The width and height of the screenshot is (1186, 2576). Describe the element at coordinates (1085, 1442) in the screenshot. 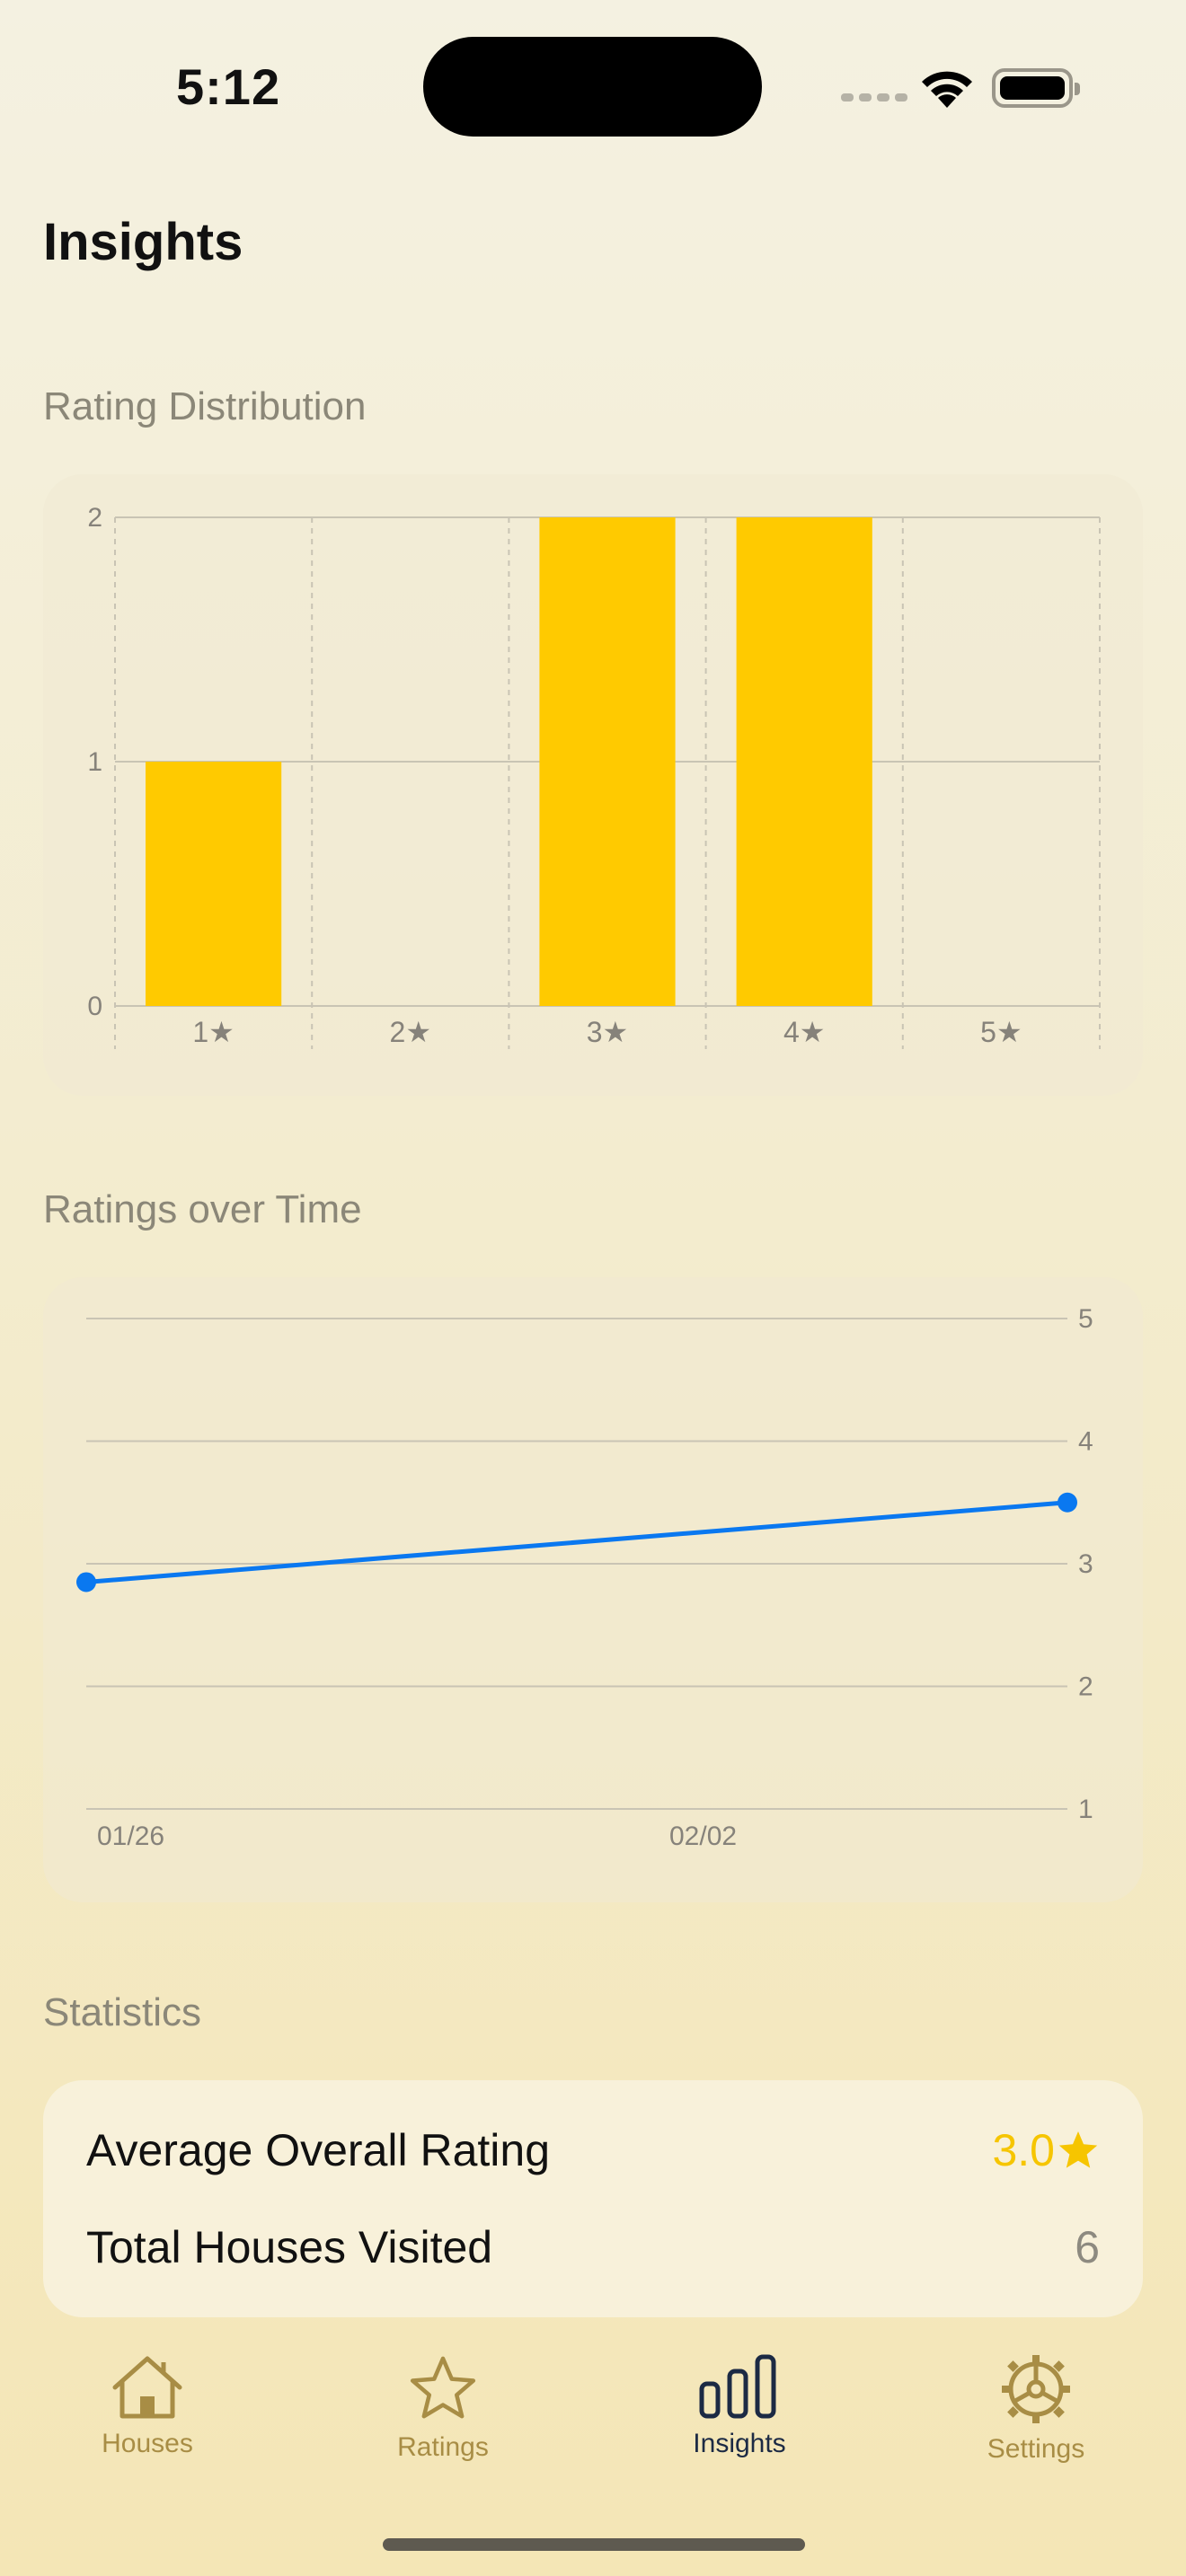

I see `y-tick-label: 4` at that location.